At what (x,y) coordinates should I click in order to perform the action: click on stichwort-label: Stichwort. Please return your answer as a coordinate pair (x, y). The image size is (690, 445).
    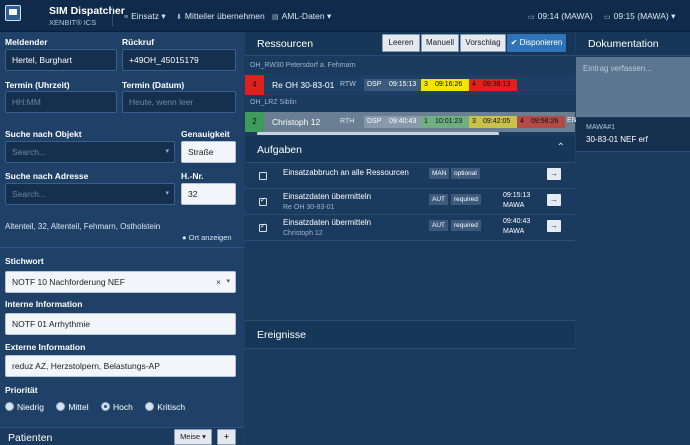
    Looking at the image, I should click on (24, 261).